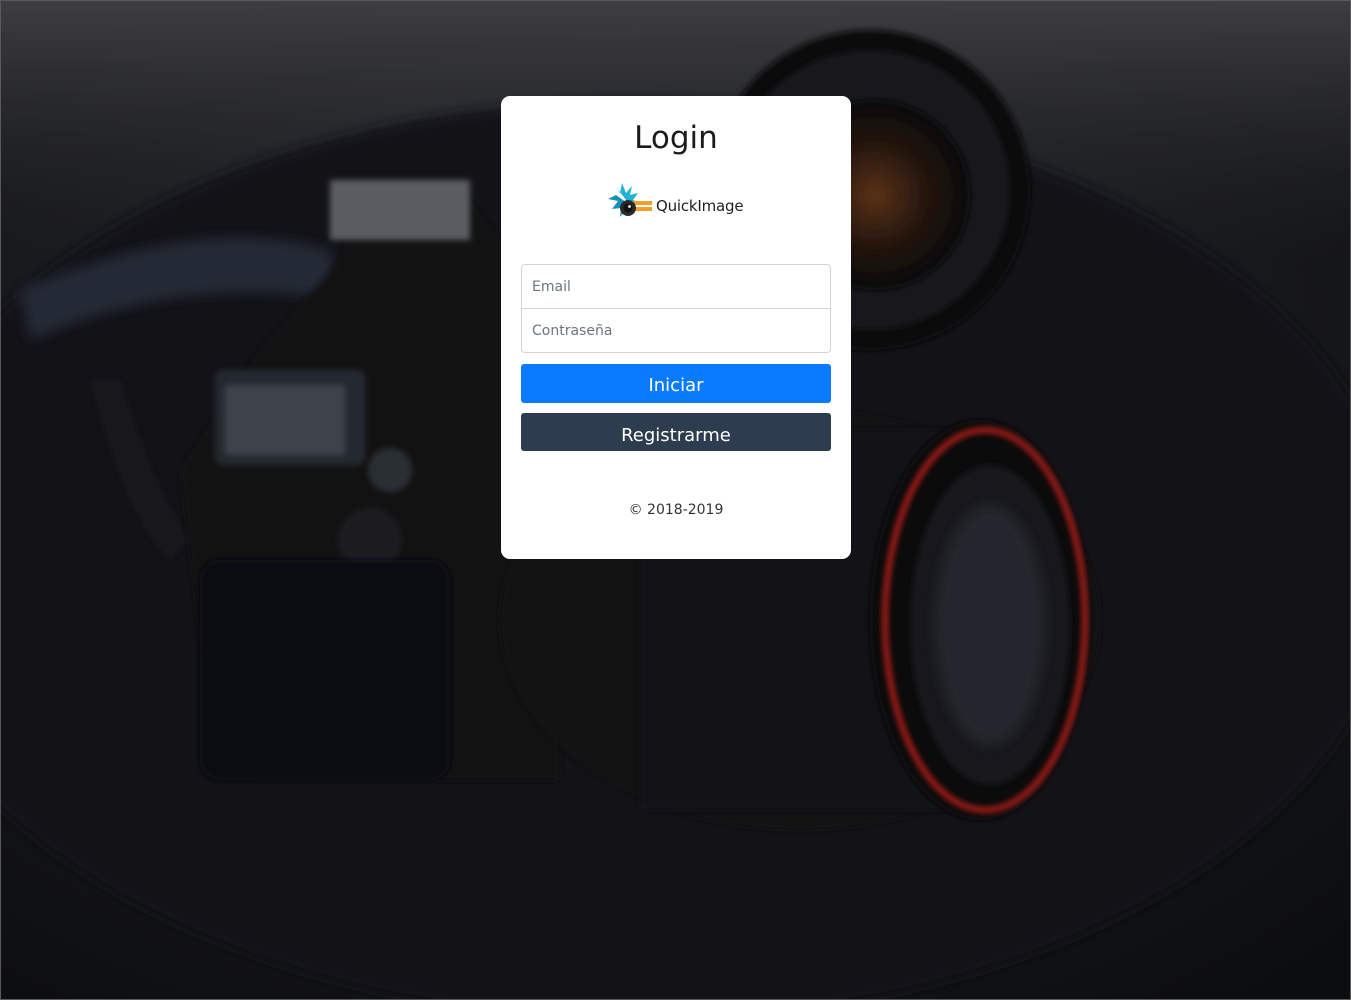  Describe the element at coordinates (676, 510) in the screenshot. I see `copyright-text: © 2018-2019` at that location.